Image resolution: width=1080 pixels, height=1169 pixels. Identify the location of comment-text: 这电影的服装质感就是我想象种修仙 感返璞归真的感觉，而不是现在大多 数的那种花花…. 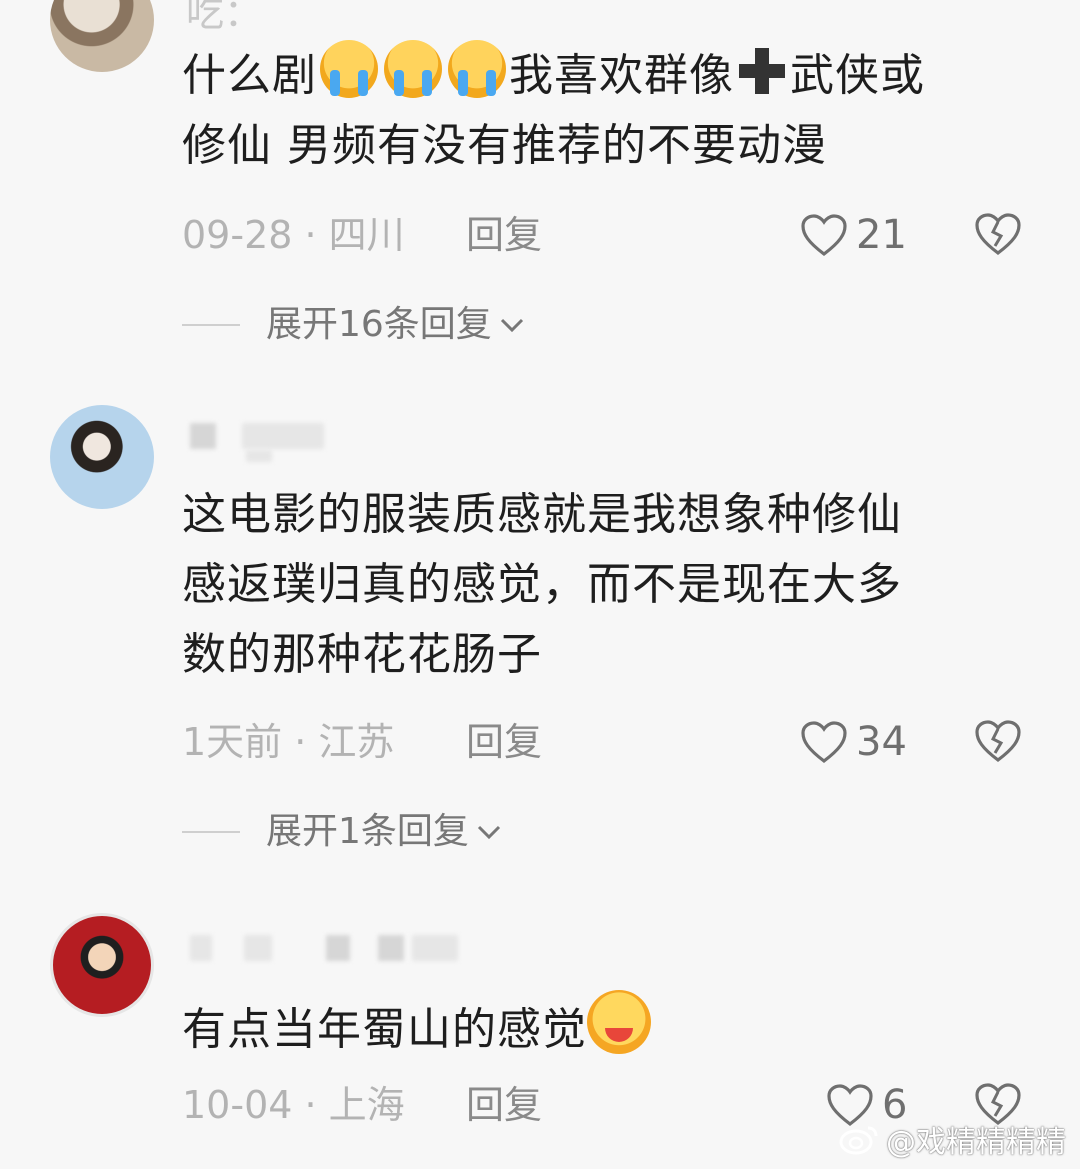
(542, 584).